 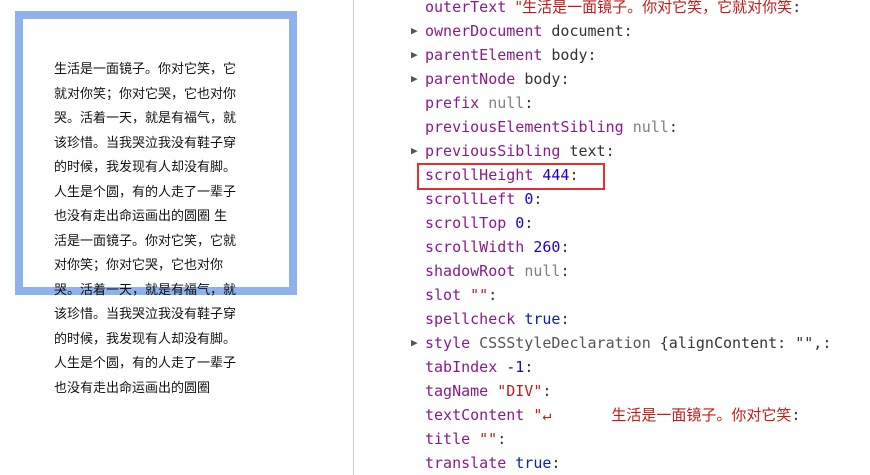 What do you see at coordinates (475, 415) in the screenshot?
I see `property-name-text: textContent` at bounding box center [475, 415].